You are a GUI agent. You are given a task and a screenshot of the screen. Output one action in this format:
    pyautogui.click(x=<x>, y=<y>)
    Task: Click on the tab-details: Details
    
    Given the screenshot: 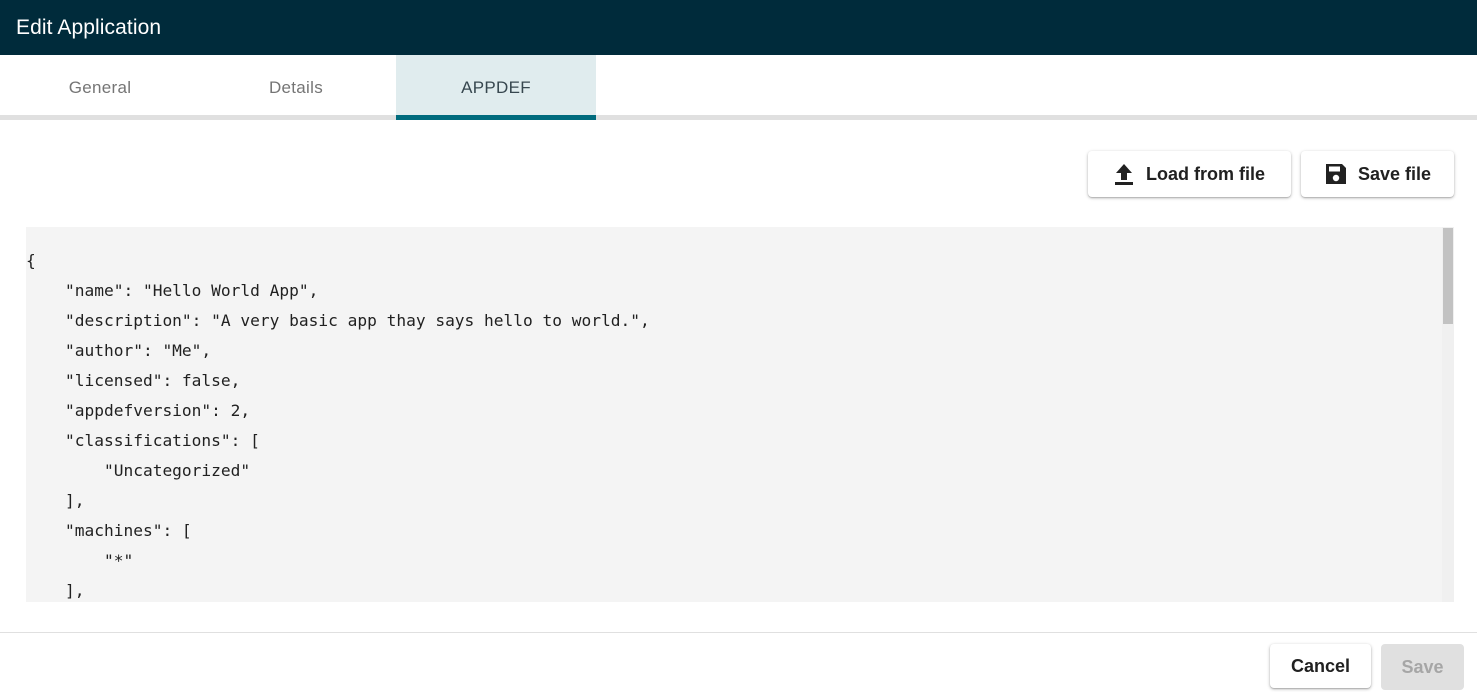 What is the action you would take?
    pyautogui.click(x=296, y=87)
    